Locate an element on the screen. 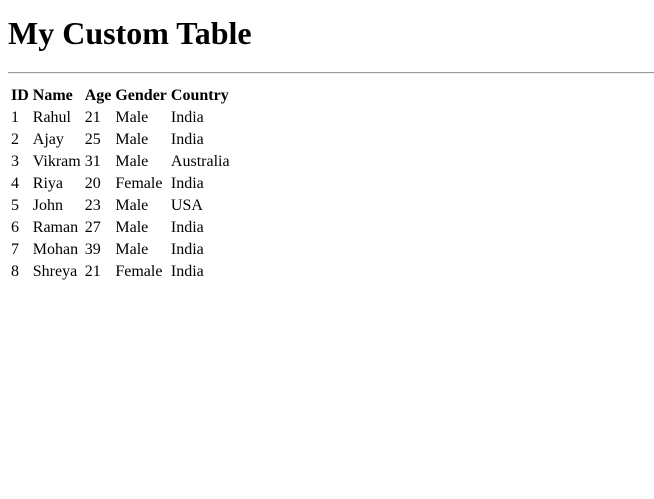 The height and width of the screenshot is (499, 654). cell-id: 8 is located at coordinates (15, 271).